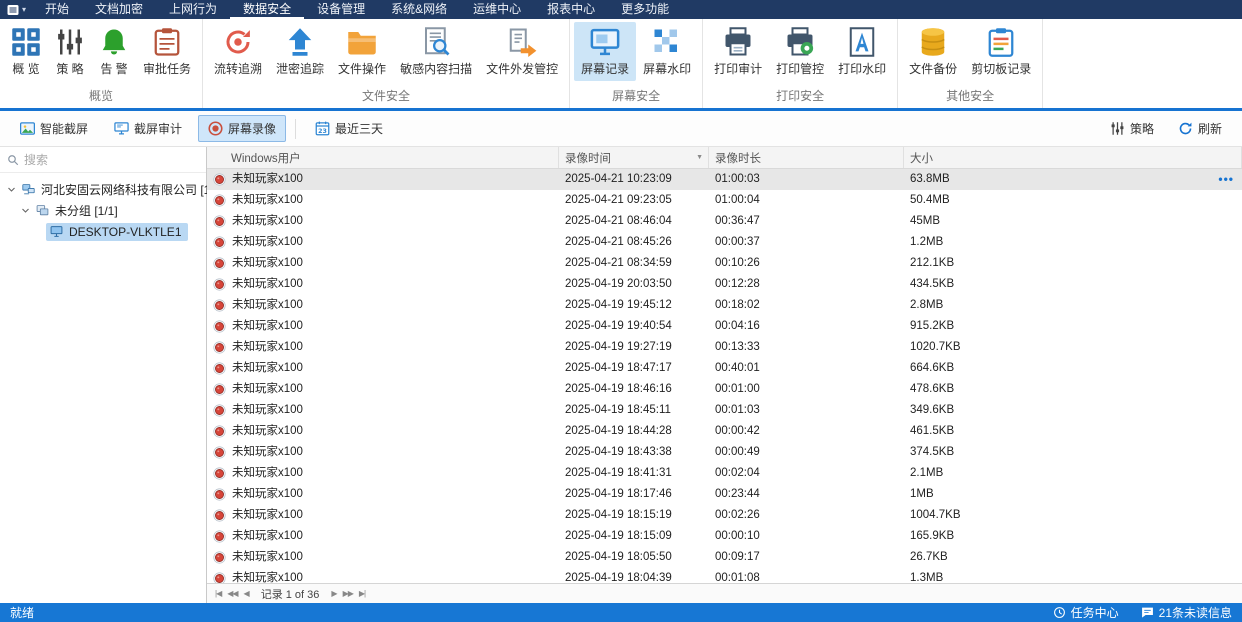 This screenshot has width=1242, height=622. I want to click on menu-tab-system-network: 系统&网络, so click(419, 9).